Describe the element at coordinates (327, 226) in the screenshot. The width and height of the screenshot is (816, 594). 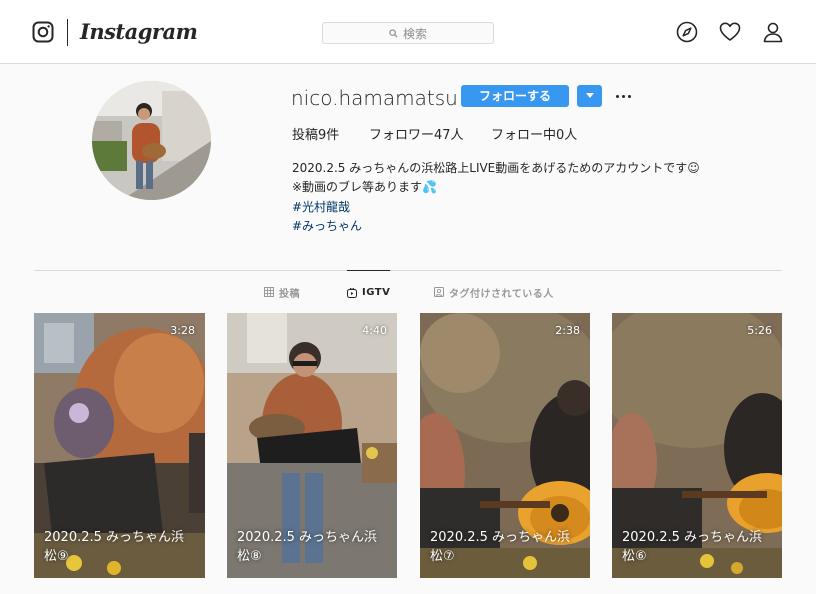
I see `bio-hashtag-2: #みっちゃん` at that location.